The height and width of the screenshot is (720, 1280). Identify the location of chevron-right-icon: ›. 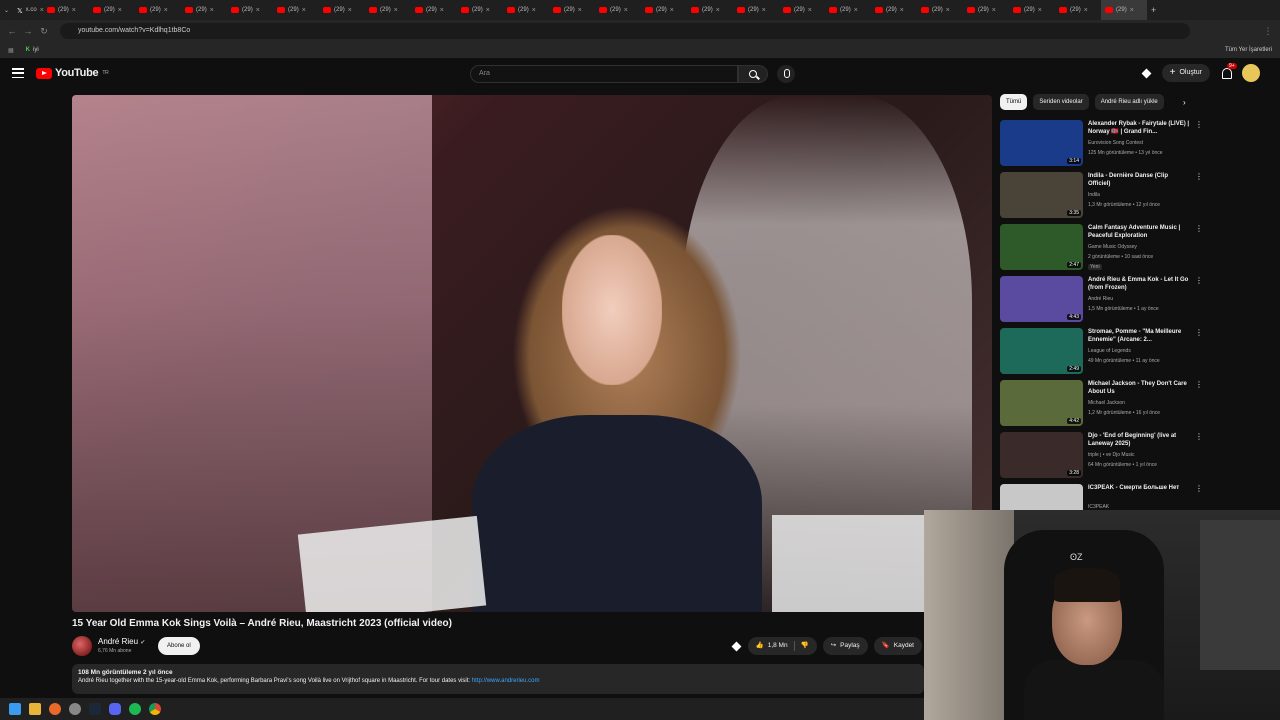
(1184, 102).